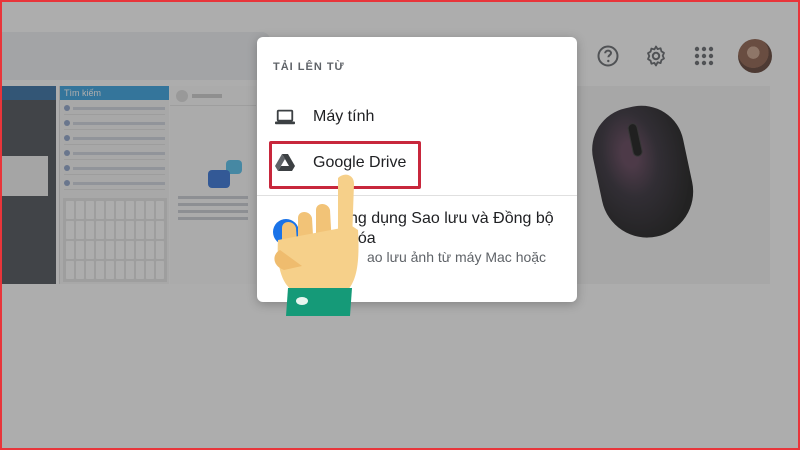 The width and height of the screenshot is (800, 450). What do you see at coordinates (417, 117) in the screenshot?
I see `menu-item-computer: Máy tính` at bounding box center [417, 117].